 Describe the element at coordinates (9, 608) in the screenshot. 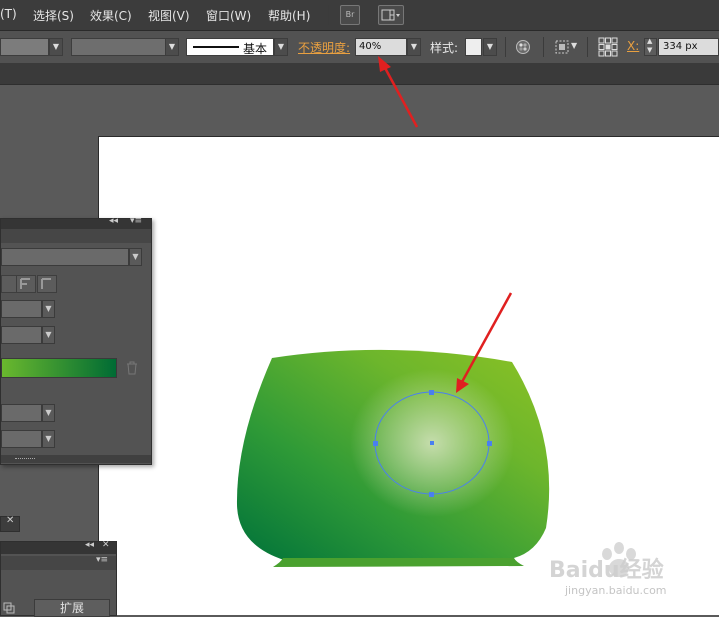

I see `layer-options-icon` at that location.